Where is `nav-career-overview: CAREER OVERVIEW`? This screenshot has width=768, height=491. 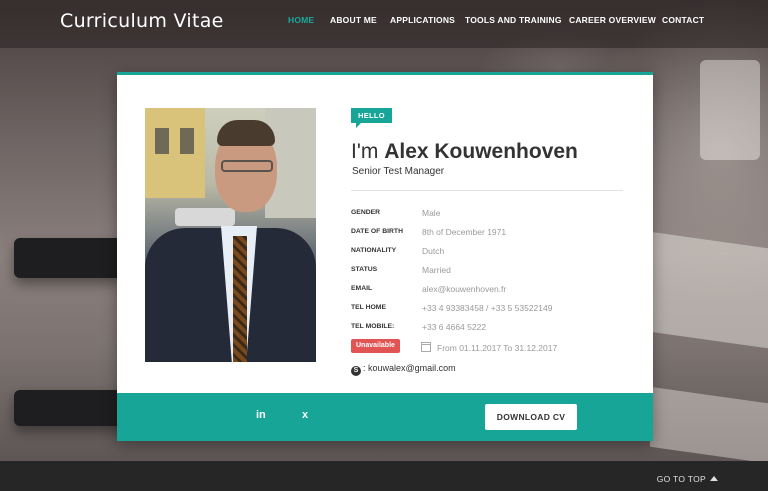 nav-career-overview: CAREER OVERVIEW is located at coordinates (612, 20).